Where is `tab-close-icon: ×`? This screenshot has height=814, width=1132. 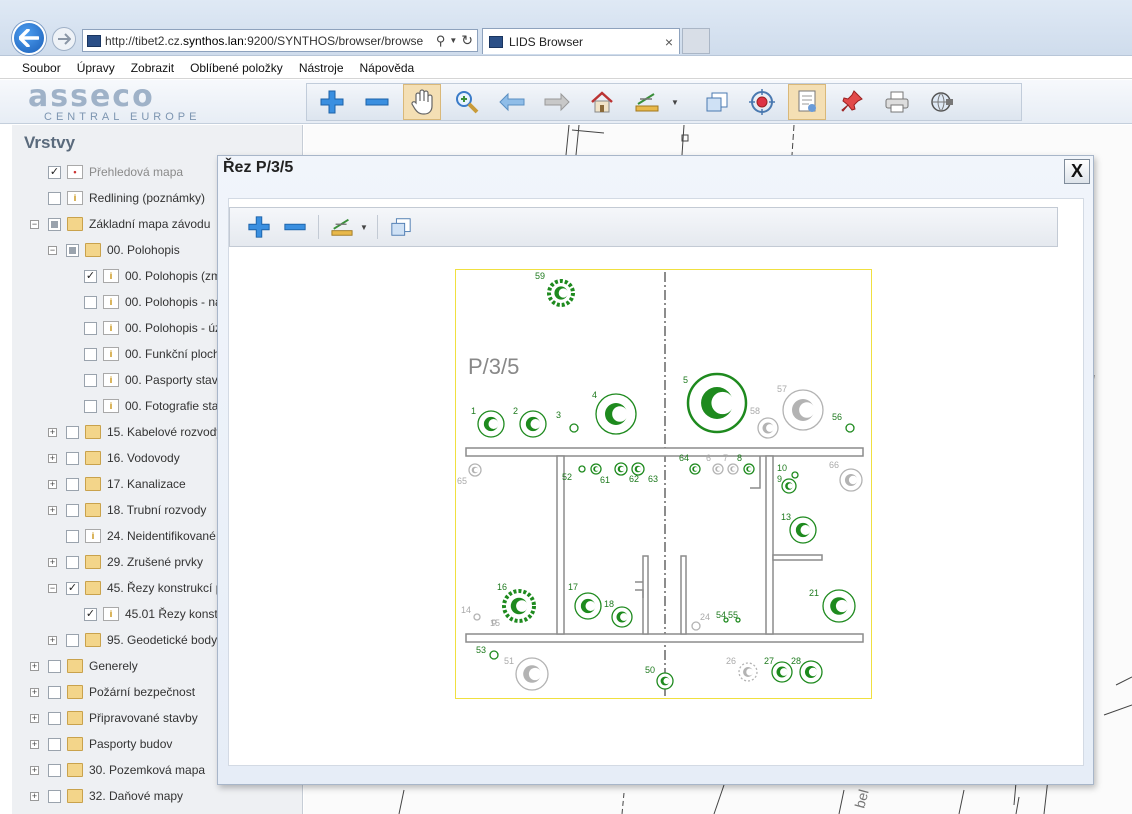
tab-close-icon: × is located at coordinates (669, 42).